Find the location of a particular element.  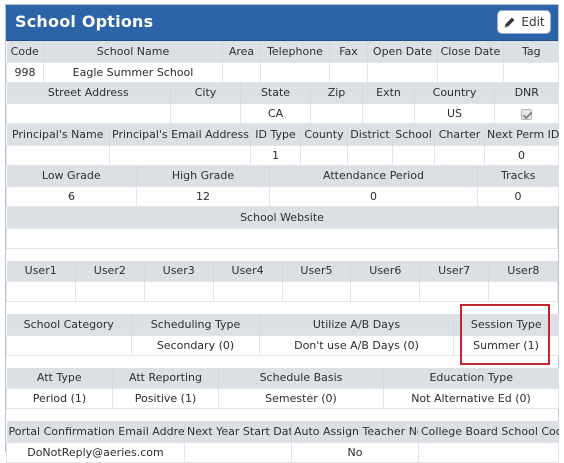

address-value-row: CA US is located at coordinates (282, 113).